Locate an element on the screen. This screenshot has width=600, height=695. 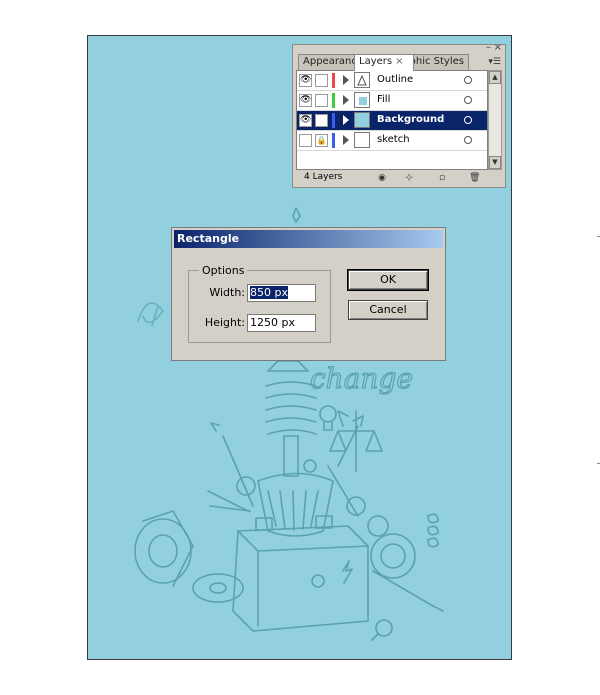
width-value: 850 px is located at coordinates (269, 292).